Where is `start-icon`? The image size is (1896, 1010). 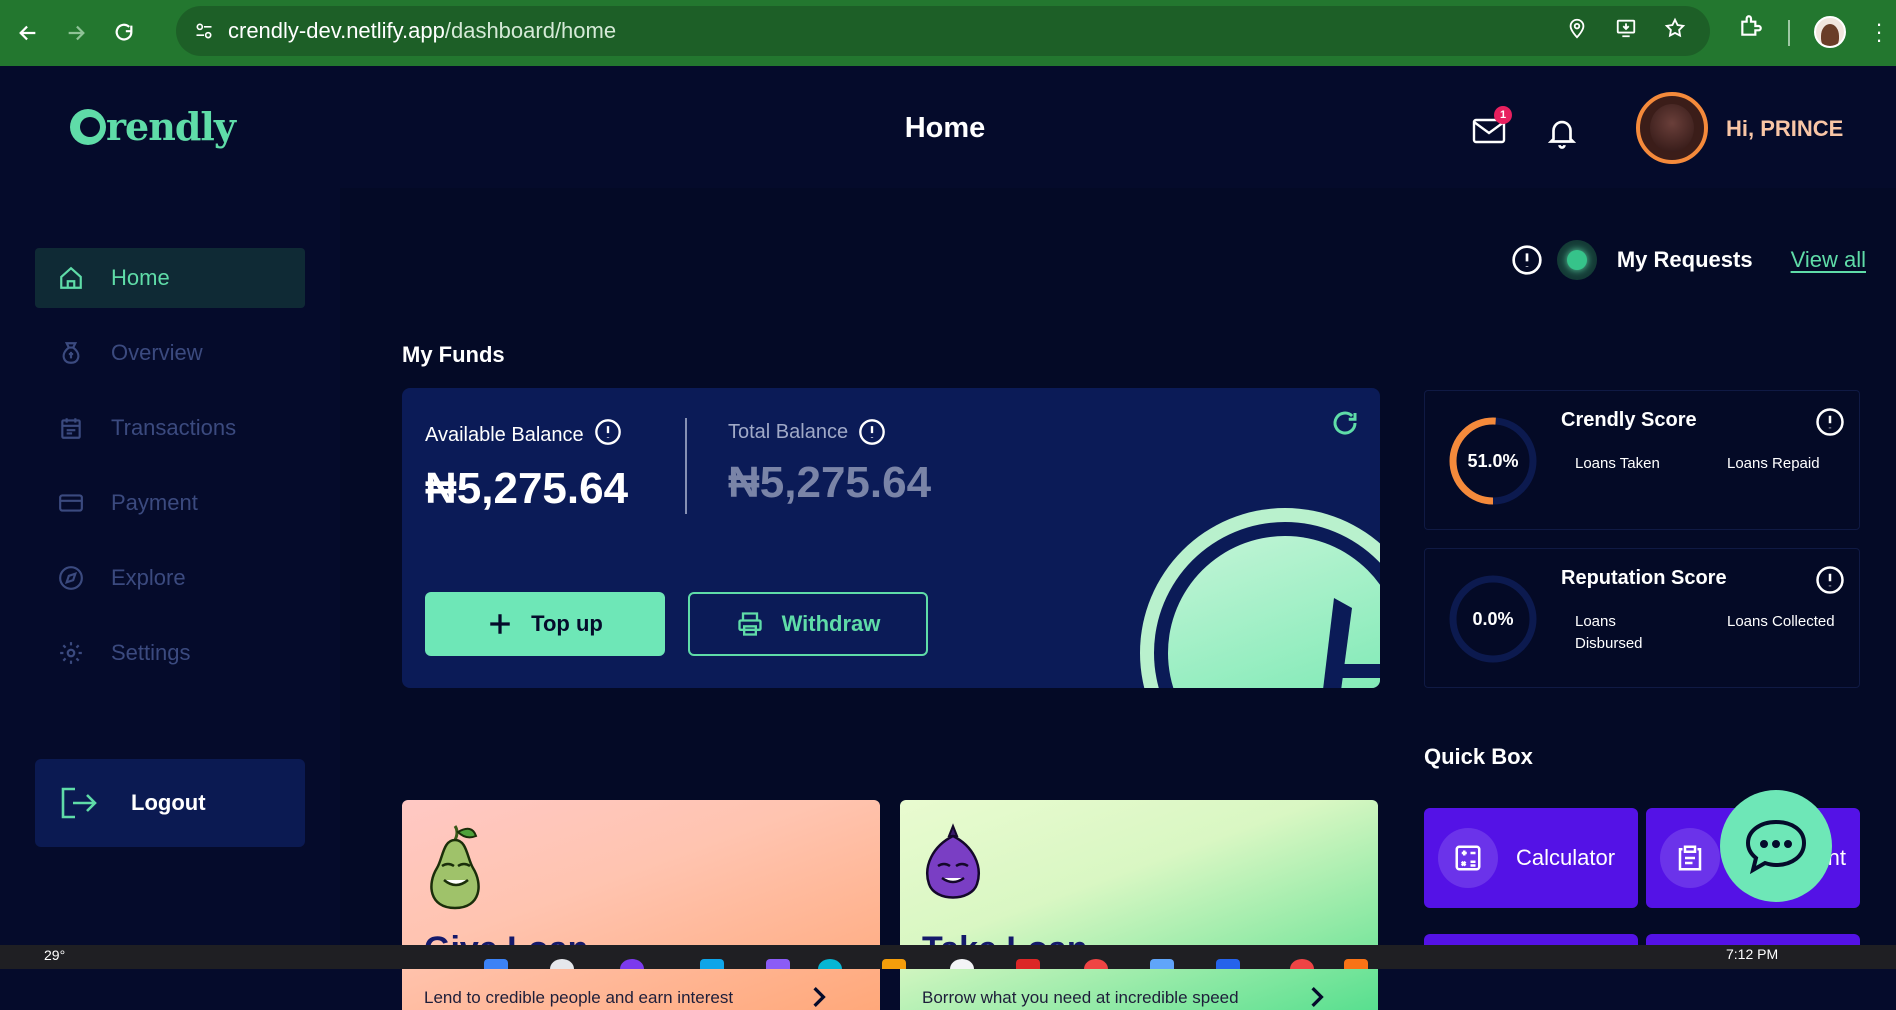
start-icon is located at coordinates (496, 964).